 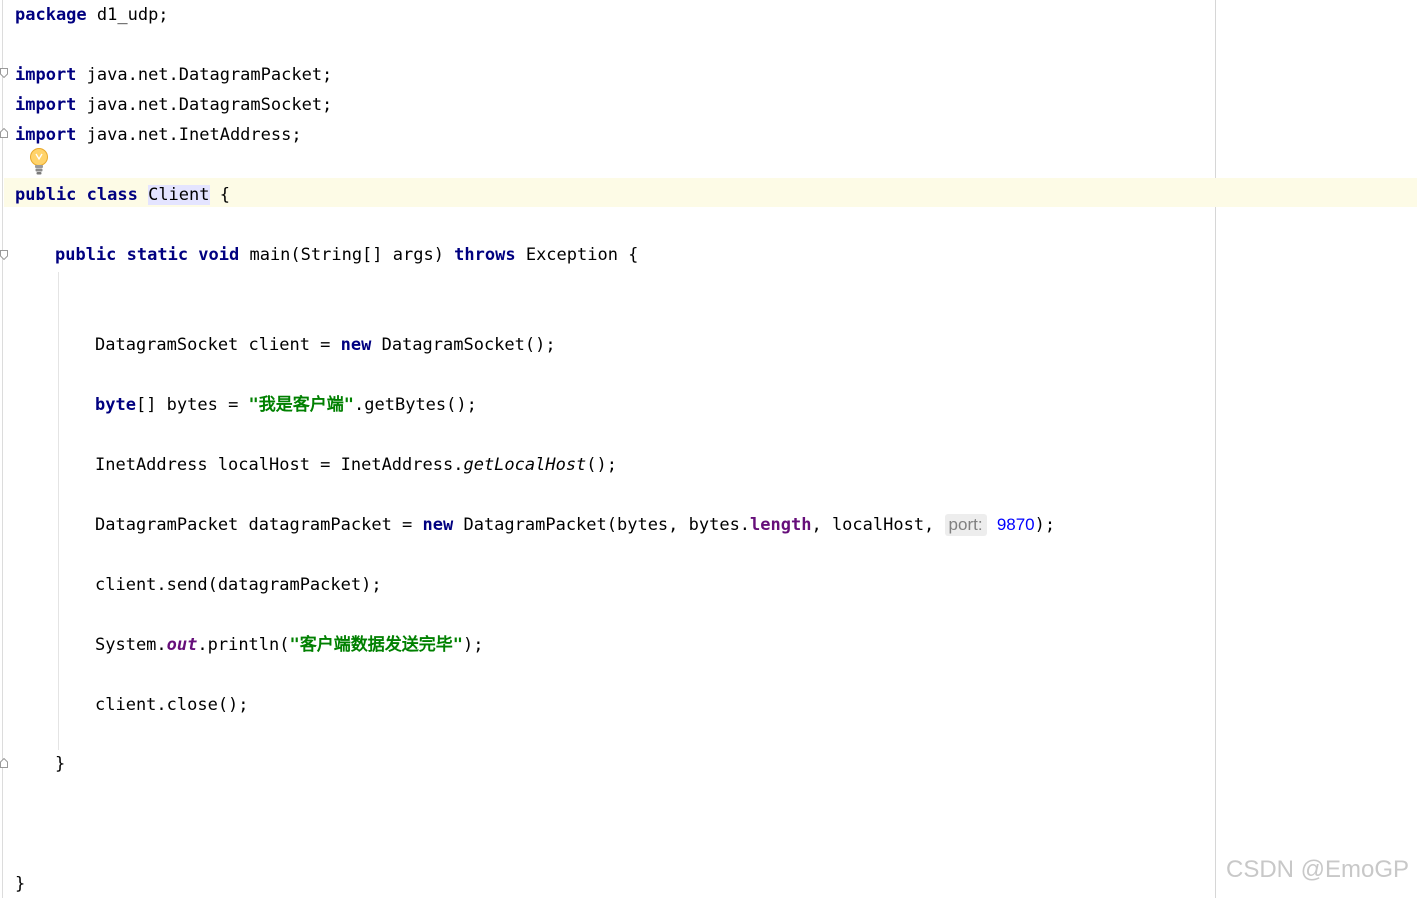 What do you see at coordinates (602, 525) in the screenshot?
I see `code-text: DatagramPacket(bytes, bytes.` at bounding box center [602, 525].